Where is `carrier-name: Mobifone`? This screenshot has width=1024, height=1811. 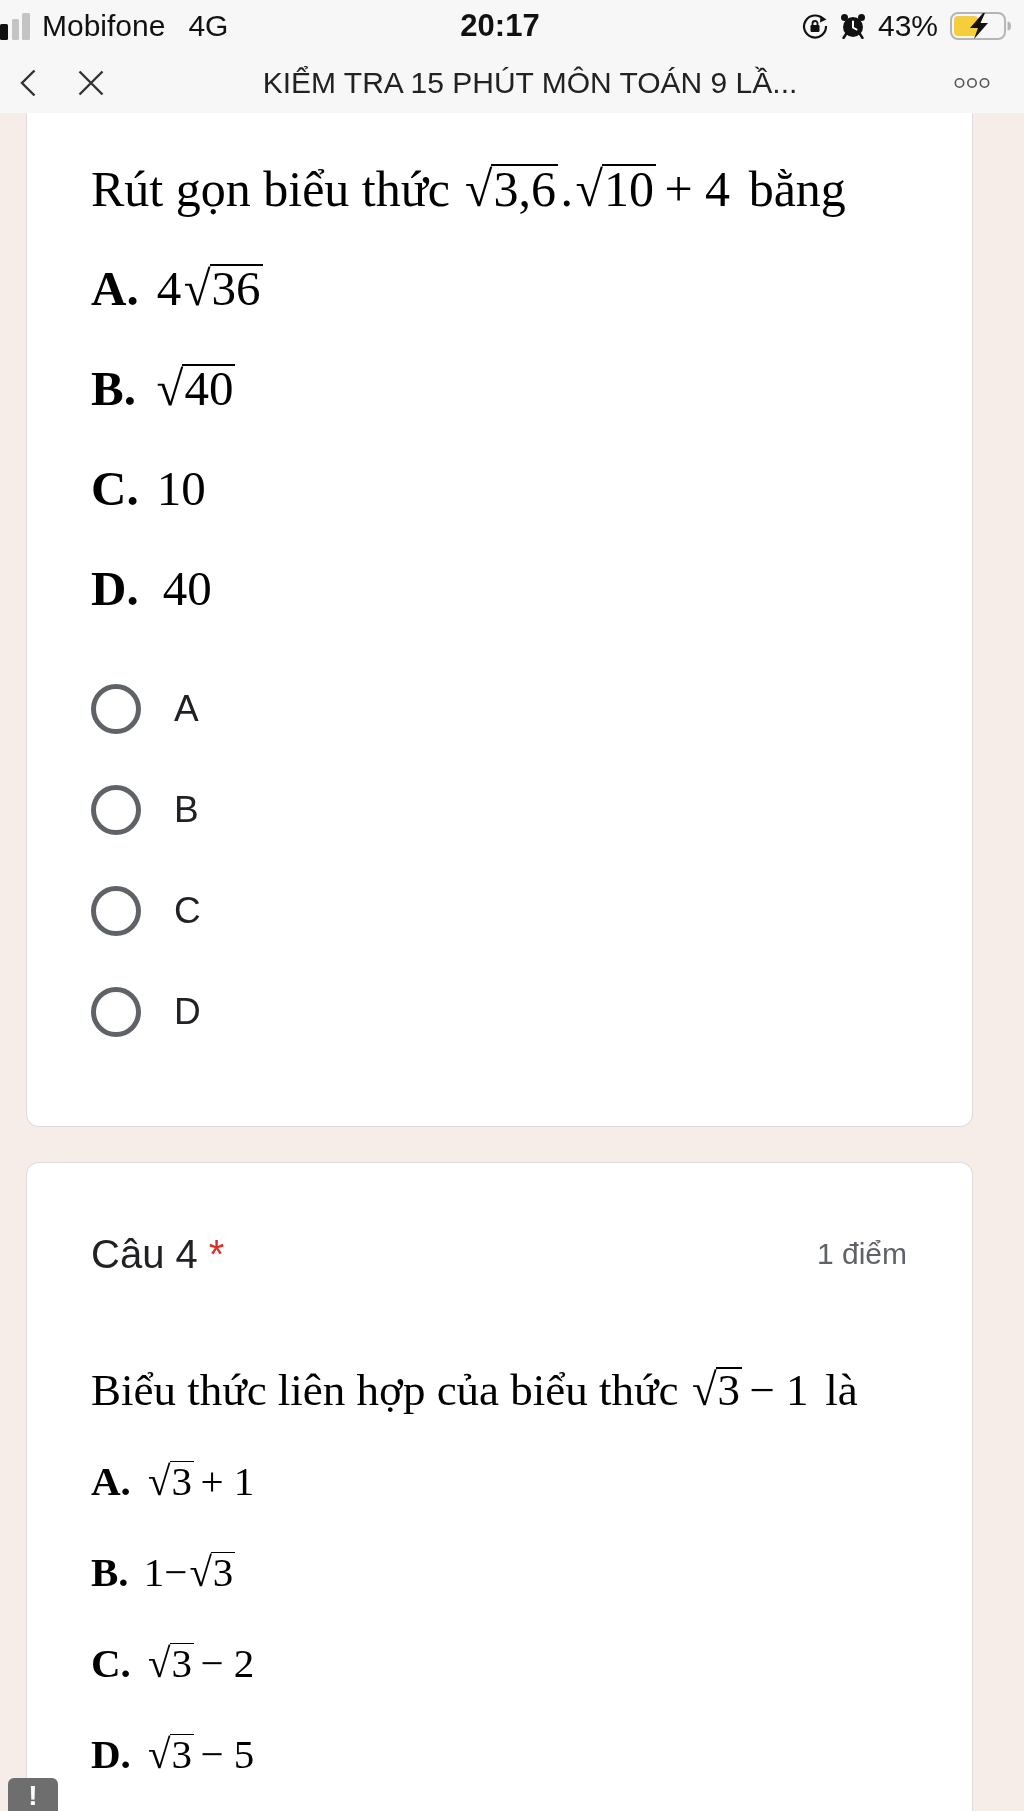 carrier-name: Mobifone is located at coordinates (104, 26).